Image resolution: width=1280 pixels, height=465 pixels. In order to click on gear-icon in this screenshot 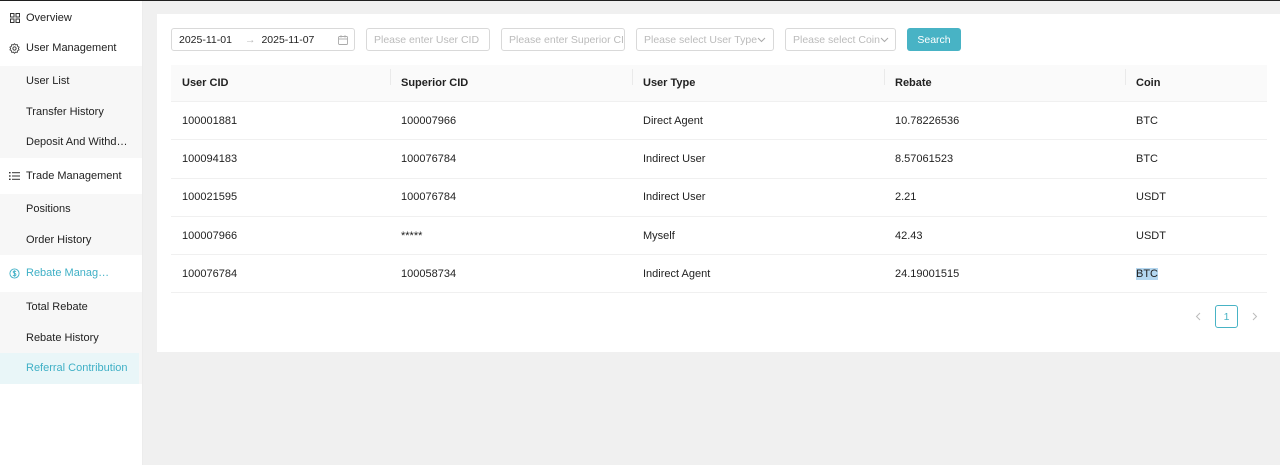, I will do `click(14, 48)`.